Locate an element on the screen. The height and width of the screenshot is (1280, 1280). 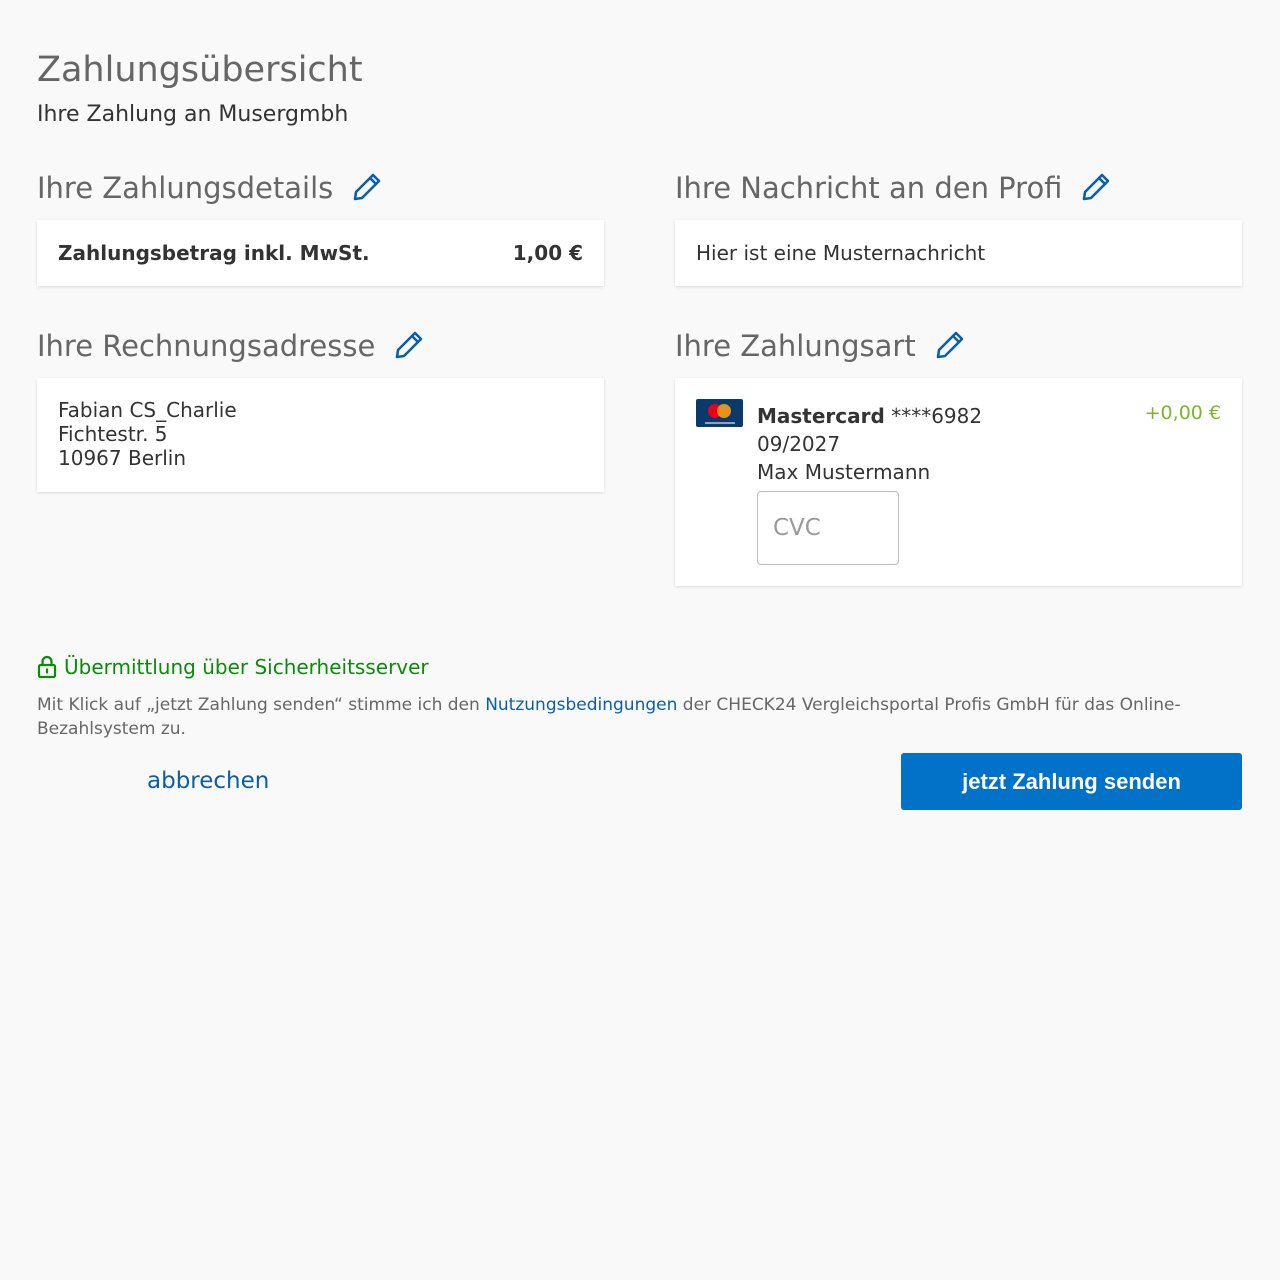
page-title: Zahlungsübersicht is located at coordinates (200, 70).